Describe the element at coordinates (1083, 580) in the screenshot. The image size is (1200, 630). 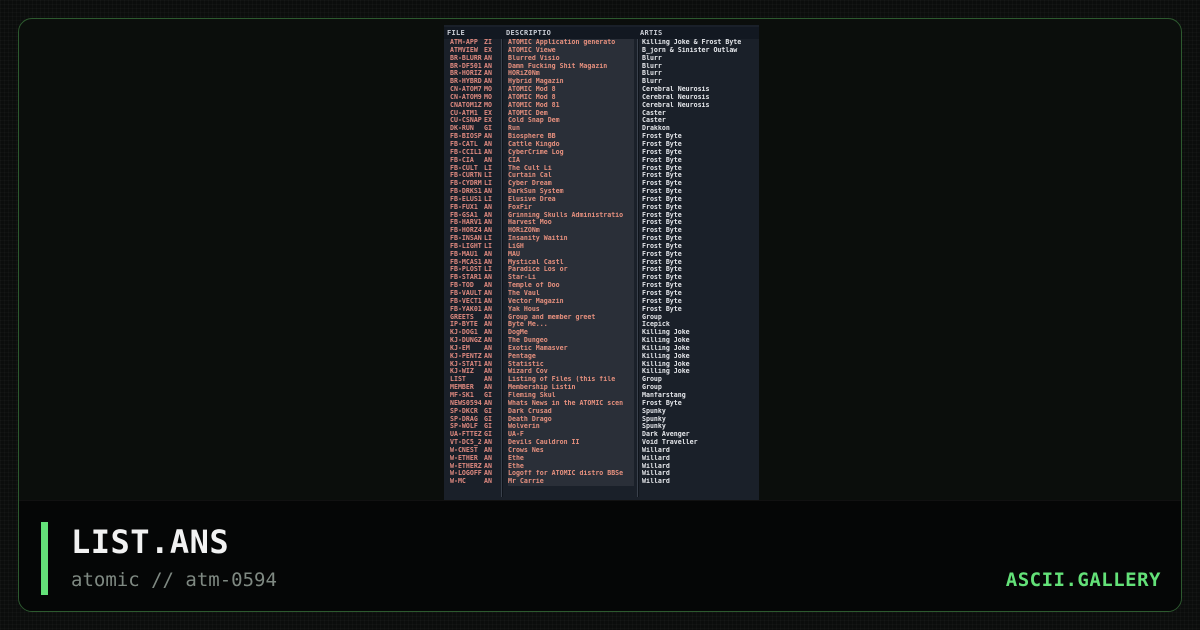
I see `site-brand-link: ASCII.GALLERY` at that location.